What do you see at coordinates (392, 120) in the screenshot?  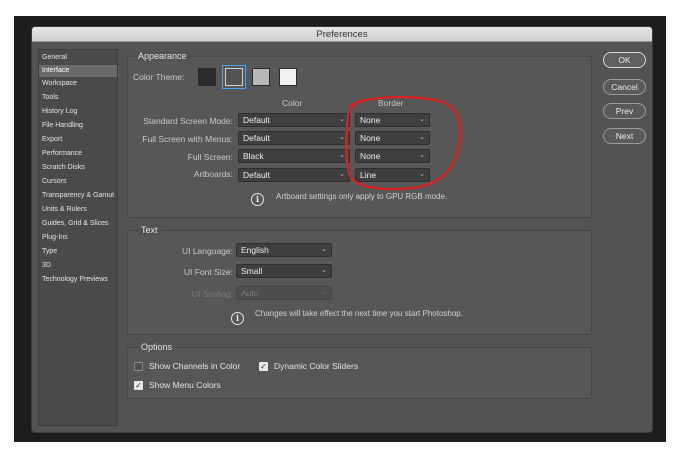 I see `standard-screen-border-select: None ⌄` at bounding box center [392, 120].